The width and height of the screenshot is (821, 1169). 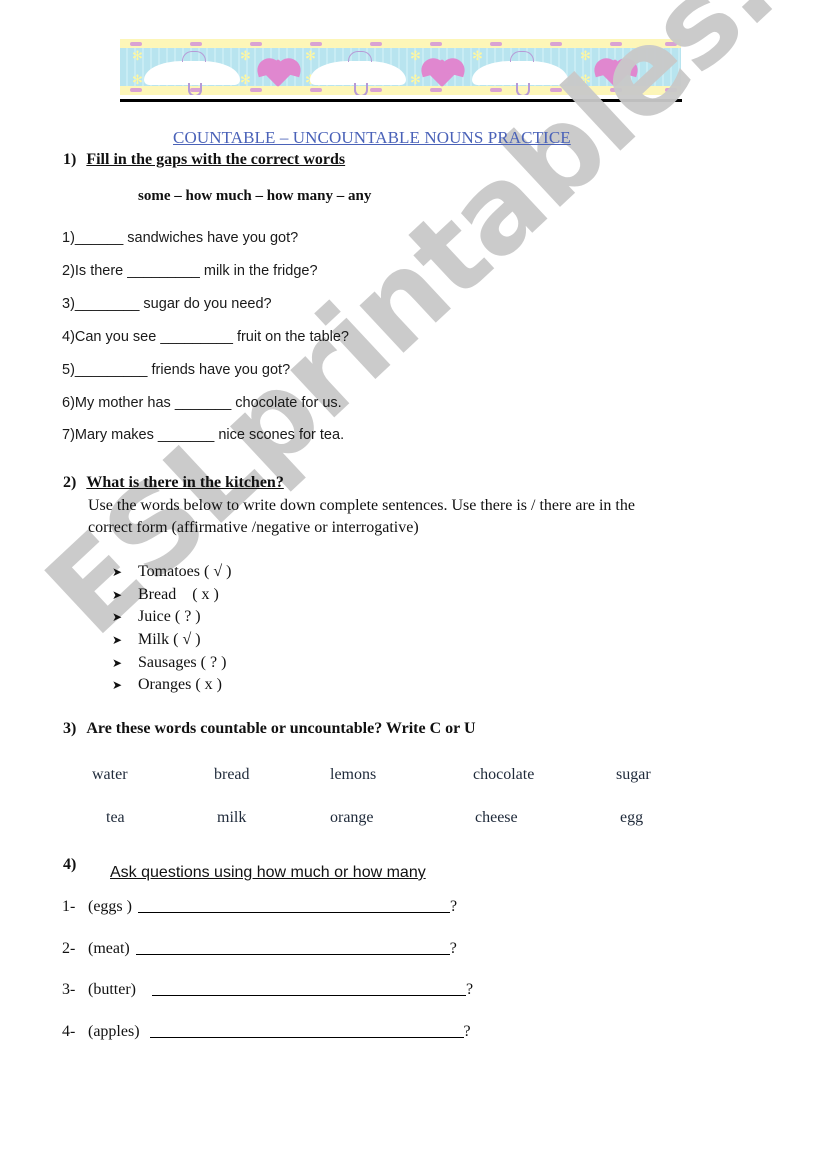 What do you see at coordinates (70, 864) in the screenshot?
I see `section-number: 4)` at bounding box center [70, 864].